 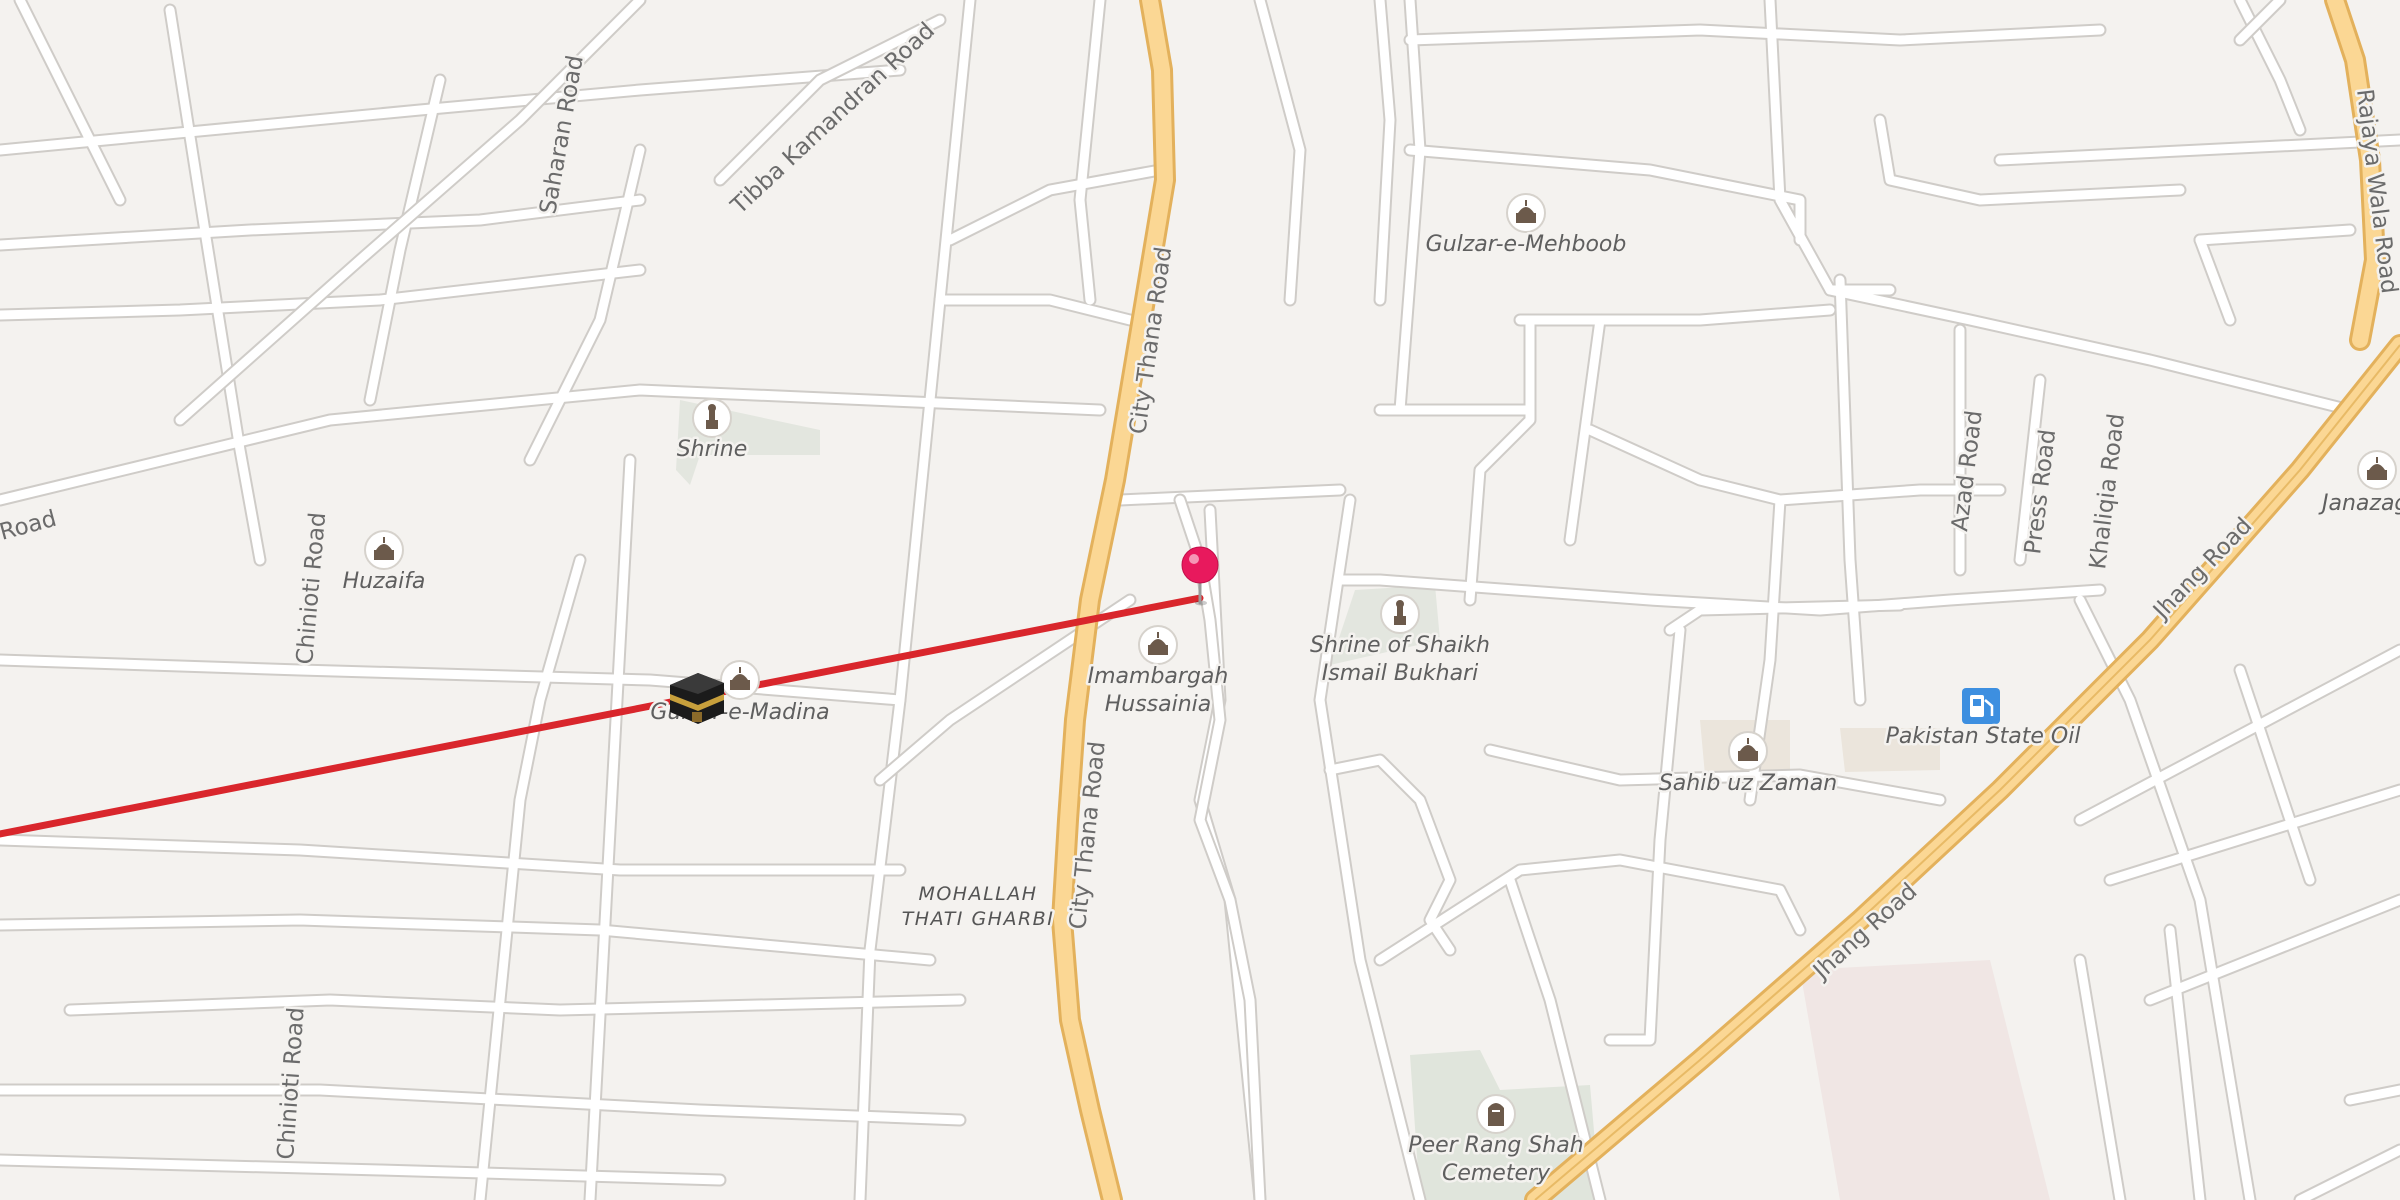 I want to click on poi-label-line1: Shrine of Shaikh, so click(x=1400, y=645).